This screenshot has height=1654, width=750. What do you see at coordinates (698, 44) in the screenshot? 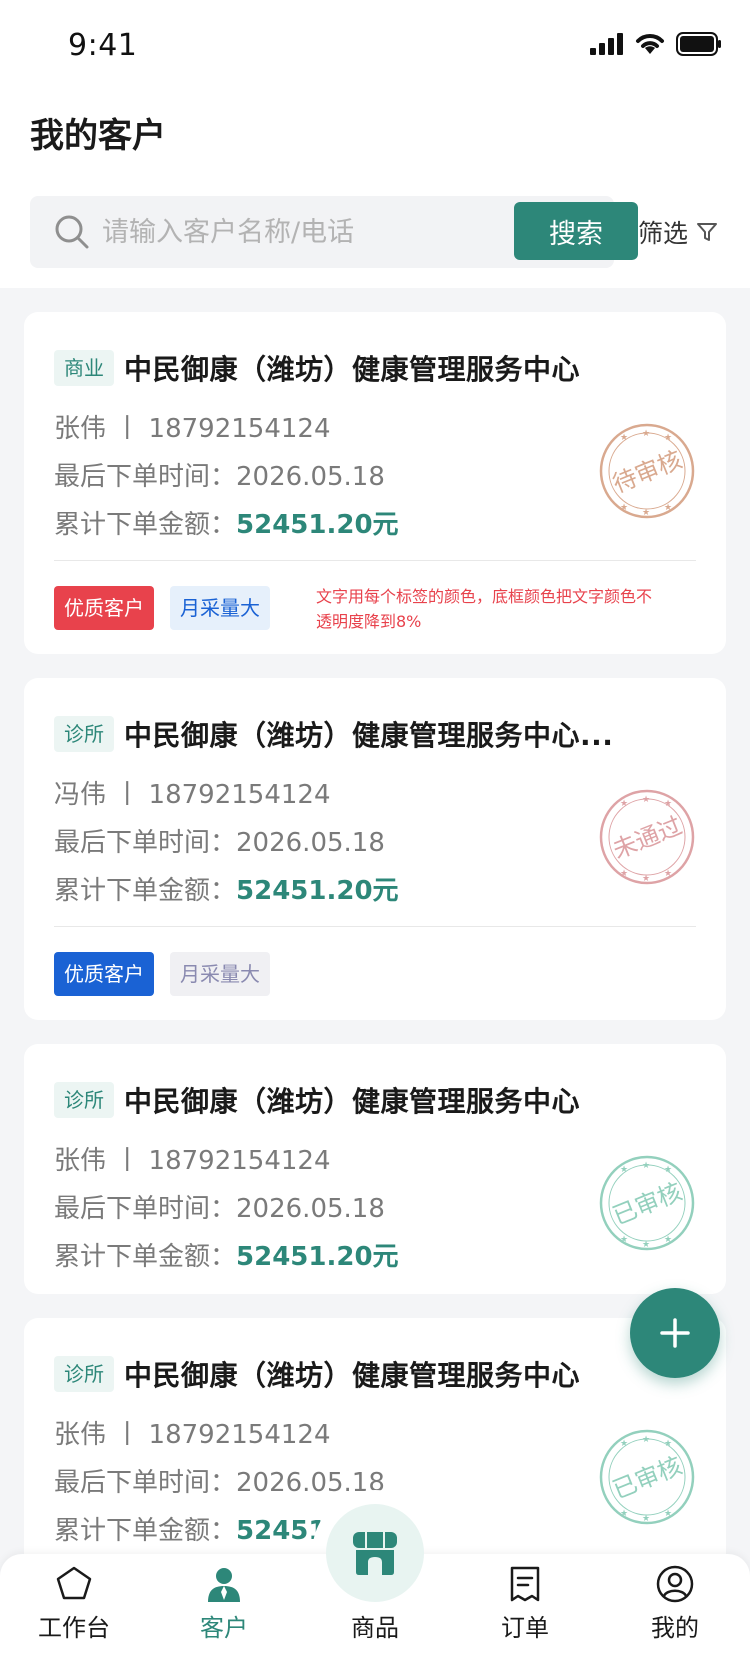
I see `battery-icon` at bounding box center [698, 44].